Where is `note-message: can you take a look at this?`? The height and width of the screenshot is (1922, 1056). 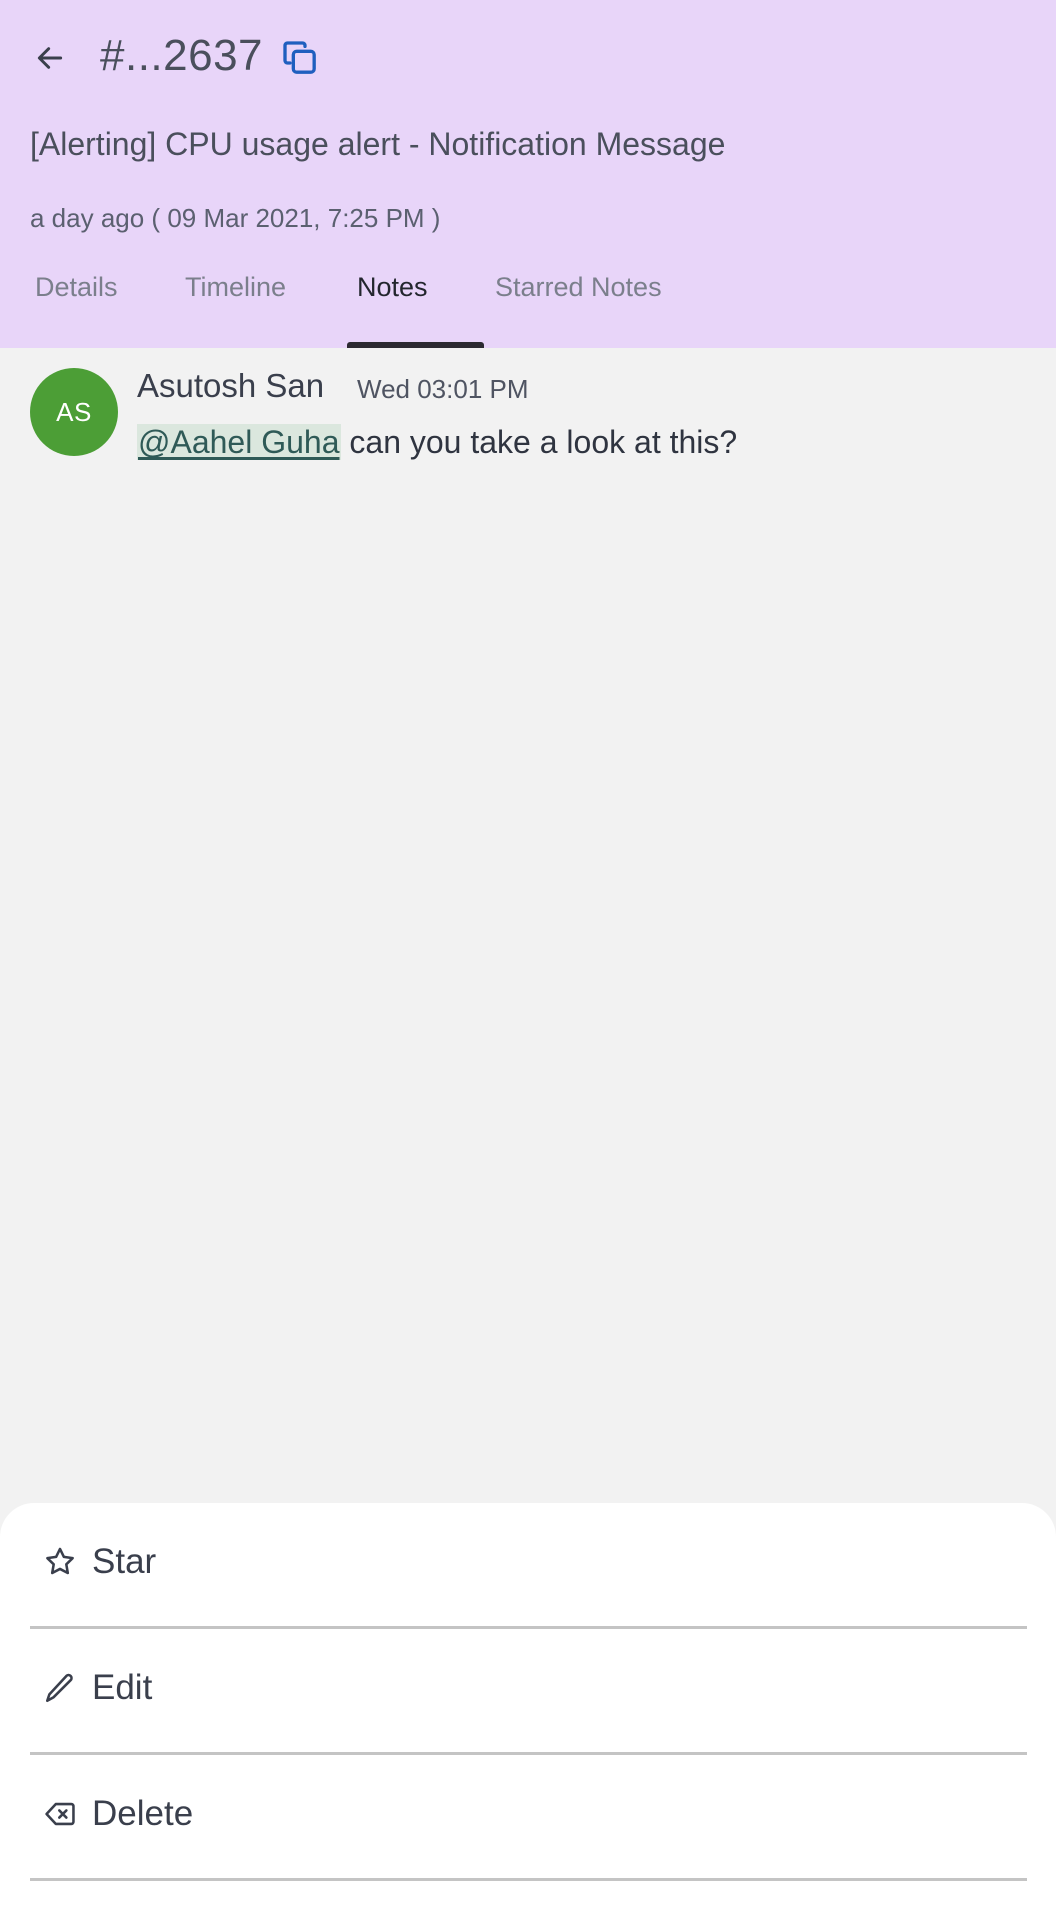
note-message: can you take a look at this? is located at coordinates (543, 442).